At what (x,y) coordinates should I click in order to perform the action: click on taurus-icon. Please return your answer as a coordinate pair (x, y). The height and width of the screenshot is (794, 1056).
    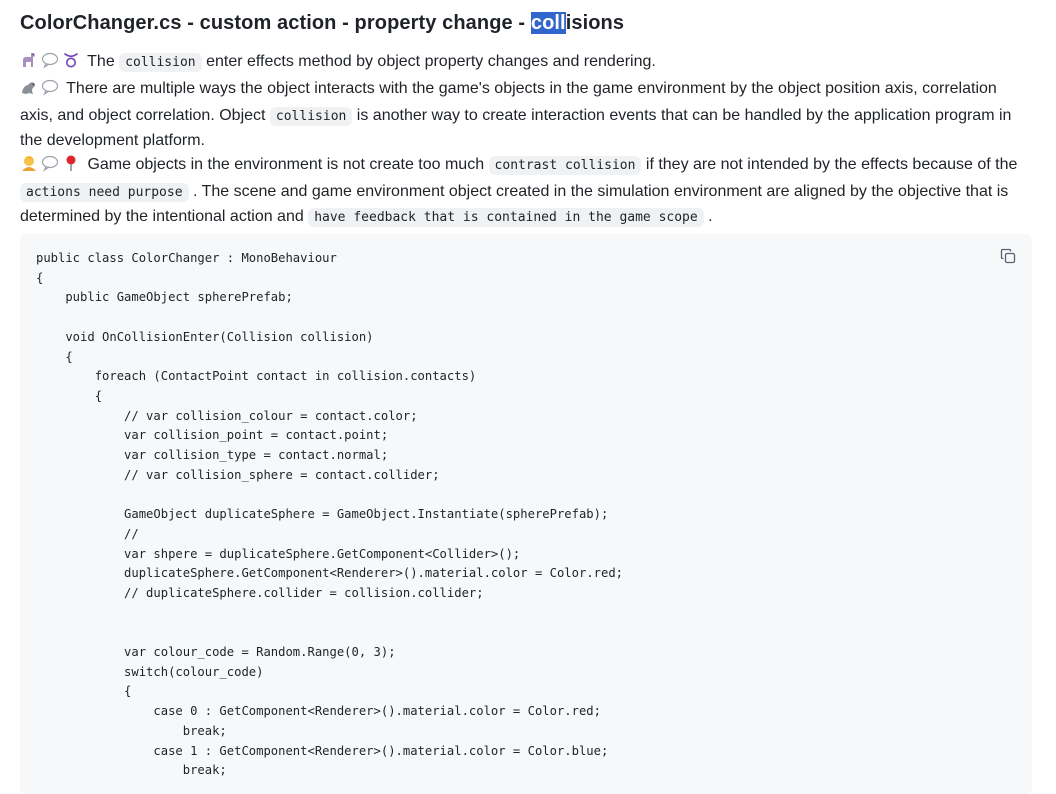
    Looking at the image, I should click on (71, 64).